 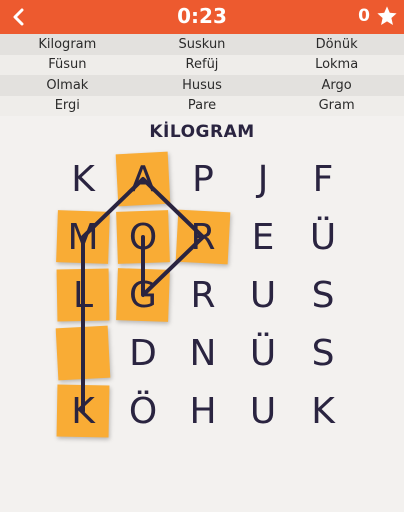 What do you see at coordinates (336, 44) in the screenshot?
I see `word-item: Dönük` at bounding box center [336, 44].